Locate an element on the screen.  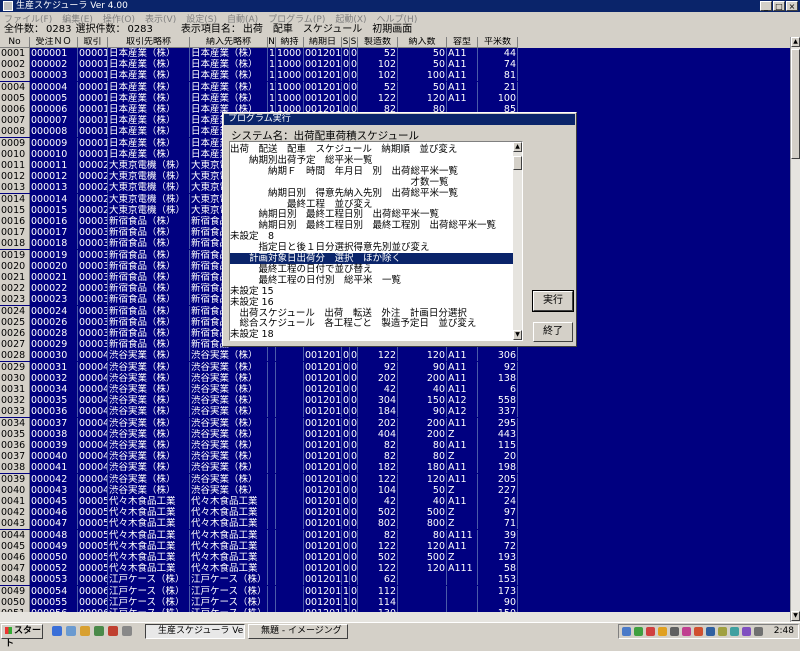
scroll-down-arrow-icon: ▼ is located at coordinates (795, 616).